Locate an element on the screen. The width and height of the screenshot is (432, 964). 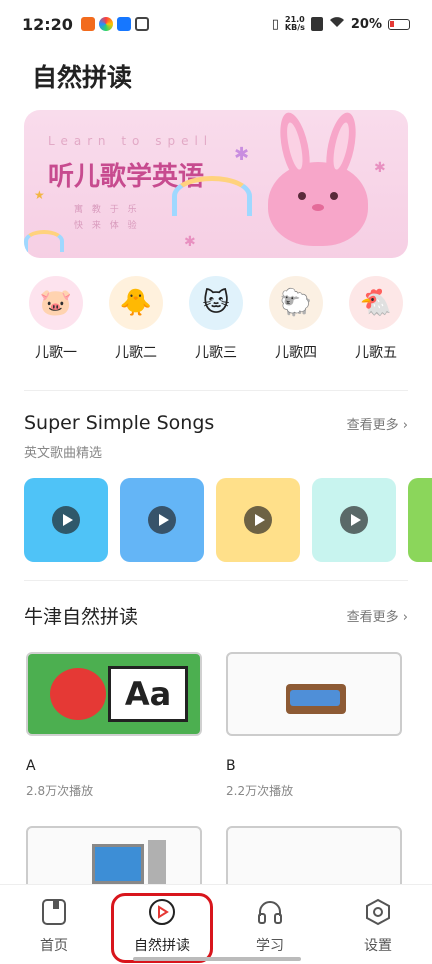
page-title: 自然拼读 is located at coordinates (82, 77).